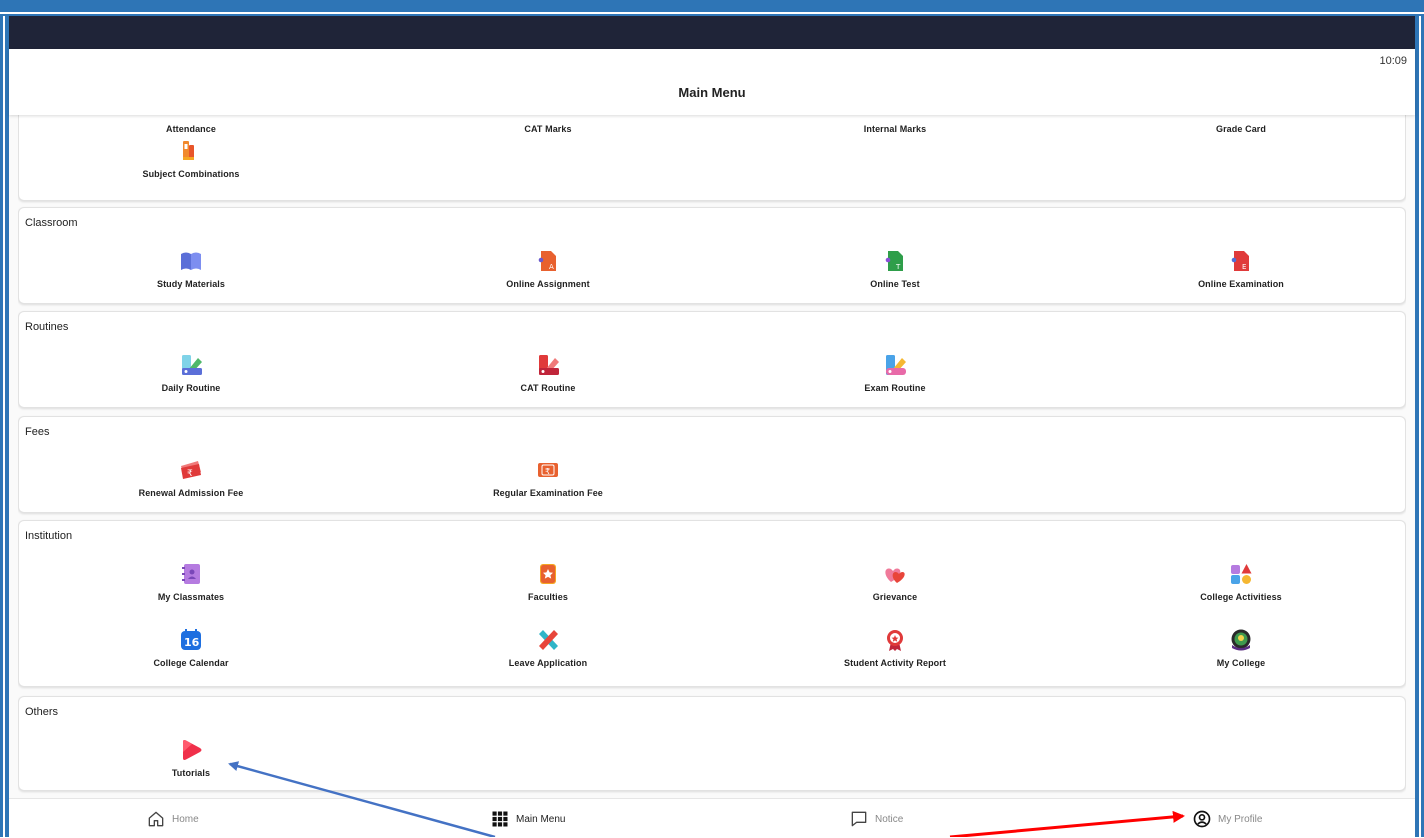 This screenshot has width=1424, height=838. Describe the element at coordinates (895, 388) in the screenshot. I see `menu-item-label: Exam Routine` at that location.